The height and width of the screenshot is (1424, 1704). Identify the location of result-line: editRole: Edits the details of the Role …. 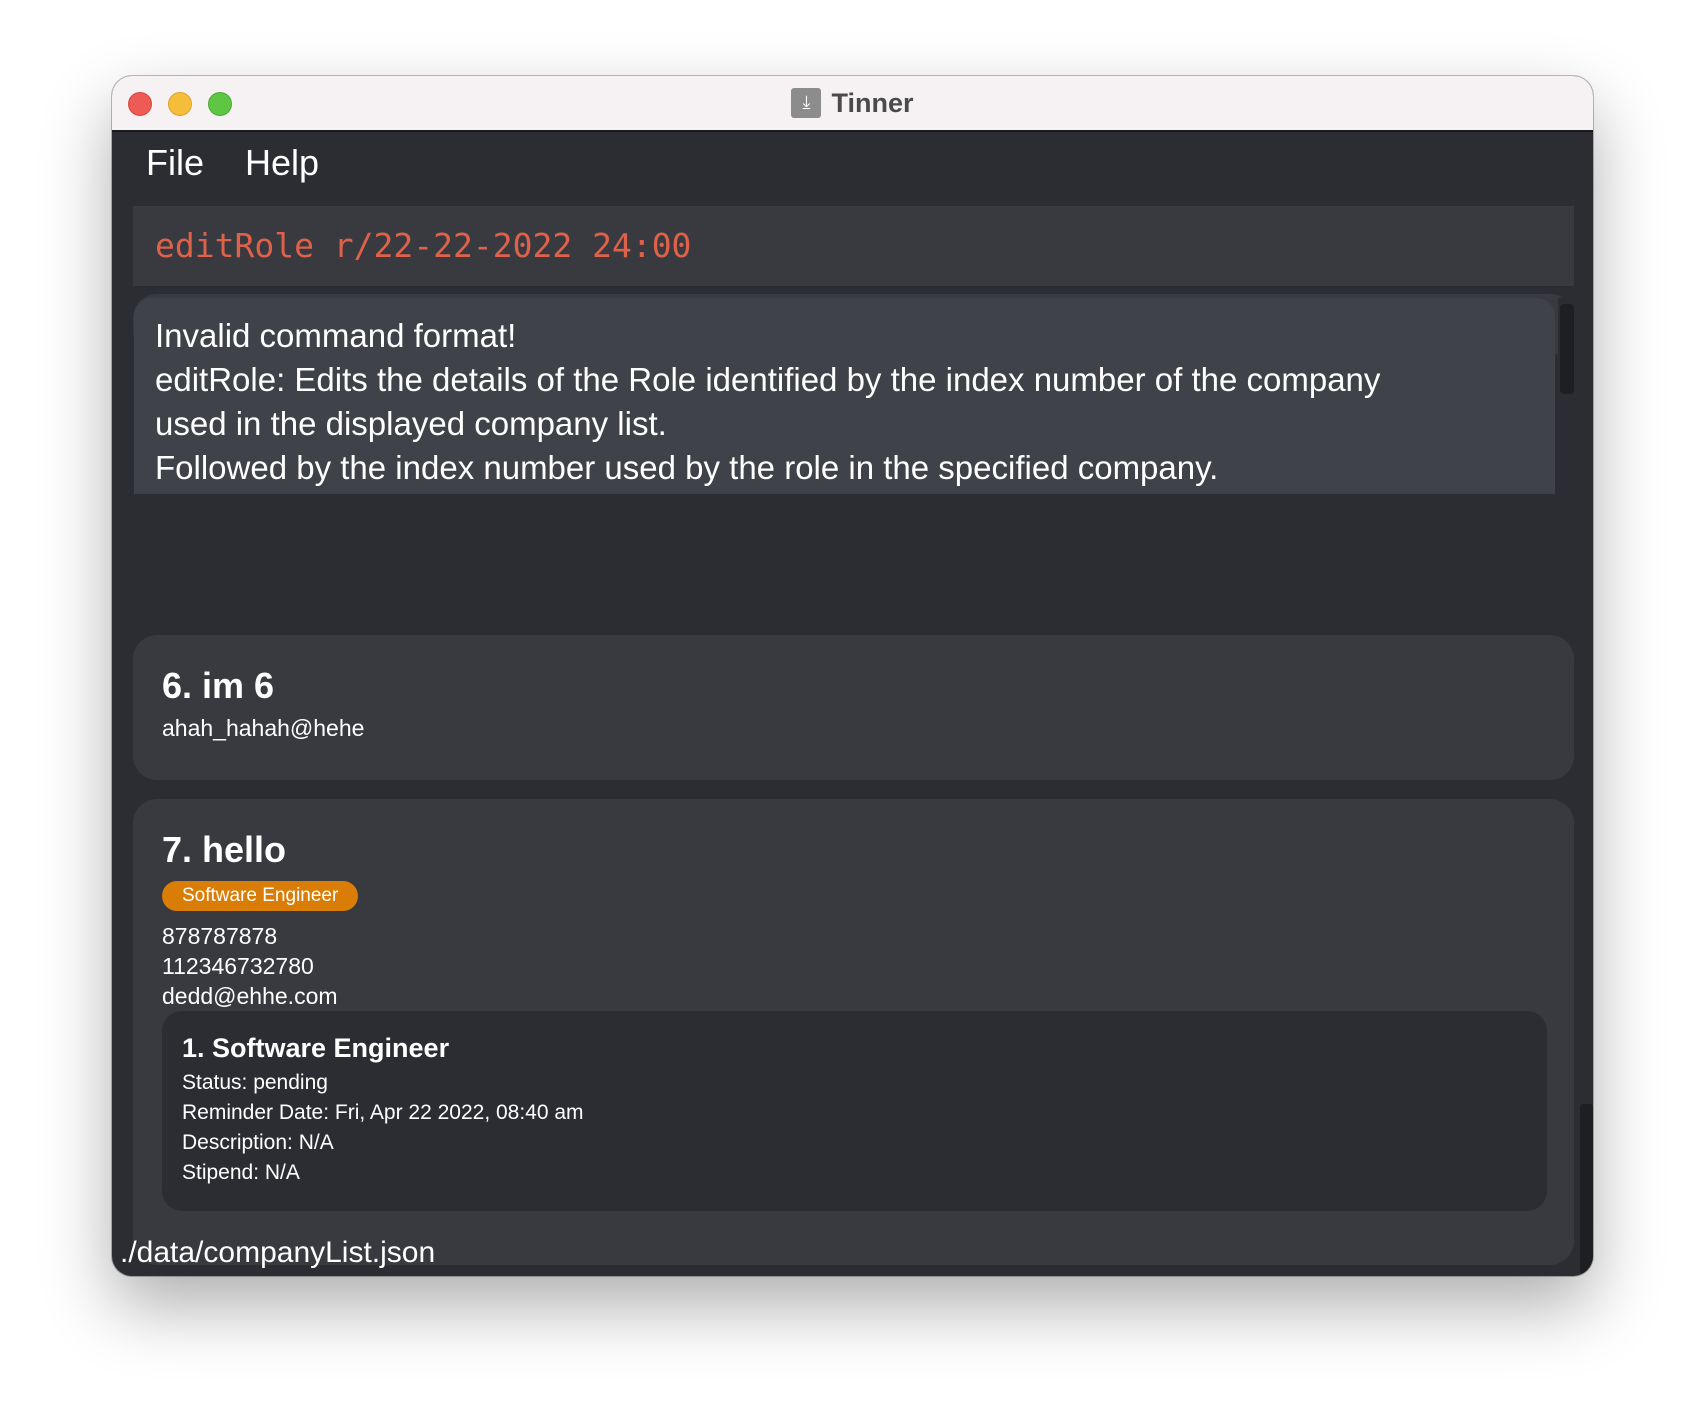
(768, 379).